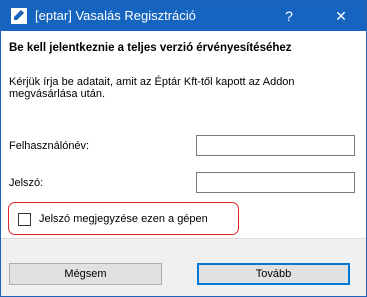  What do you see at coordinates (24, 219) in the screenshot?
I see `remember-password-checkbox` at bounding box center [24, 219].